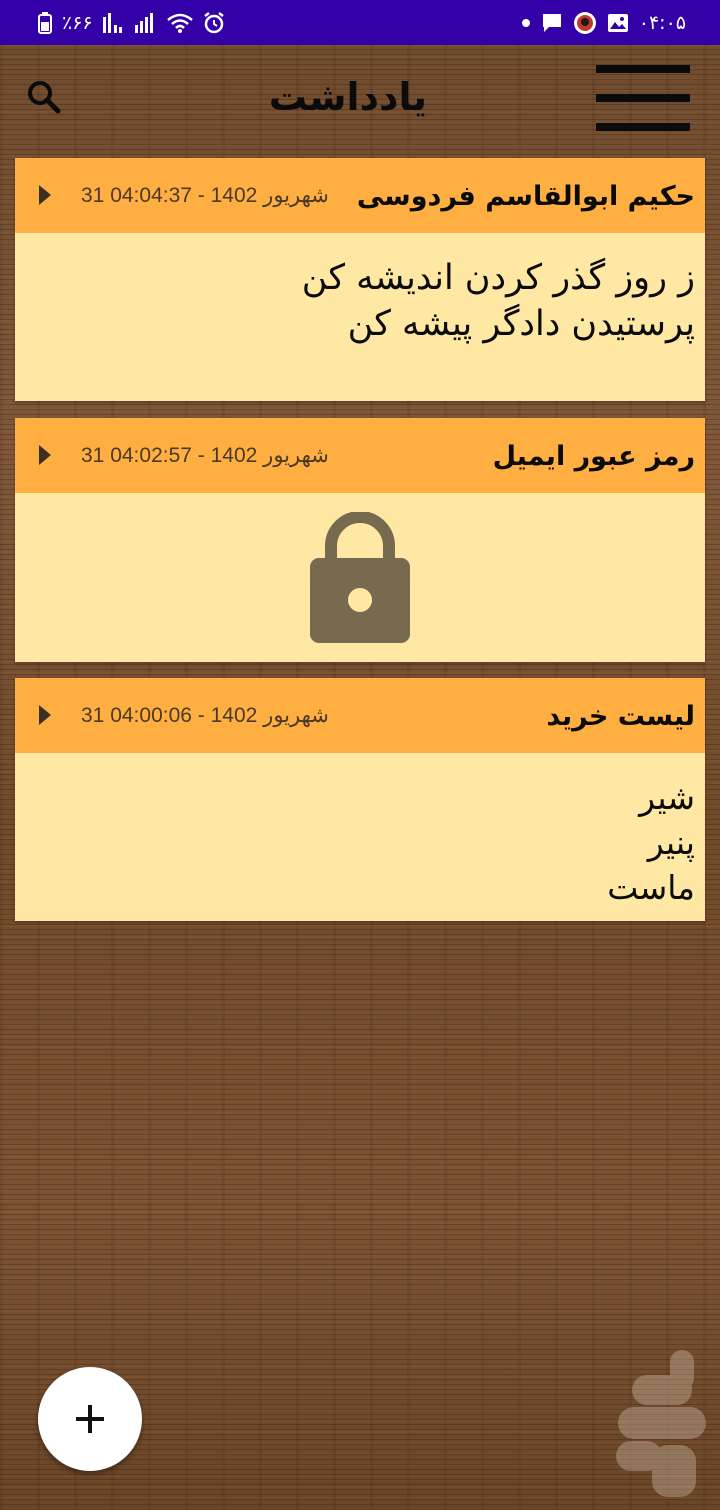 The image size is (720, 1510). I want to click on page-title: یادداشت, so click(348, 97).